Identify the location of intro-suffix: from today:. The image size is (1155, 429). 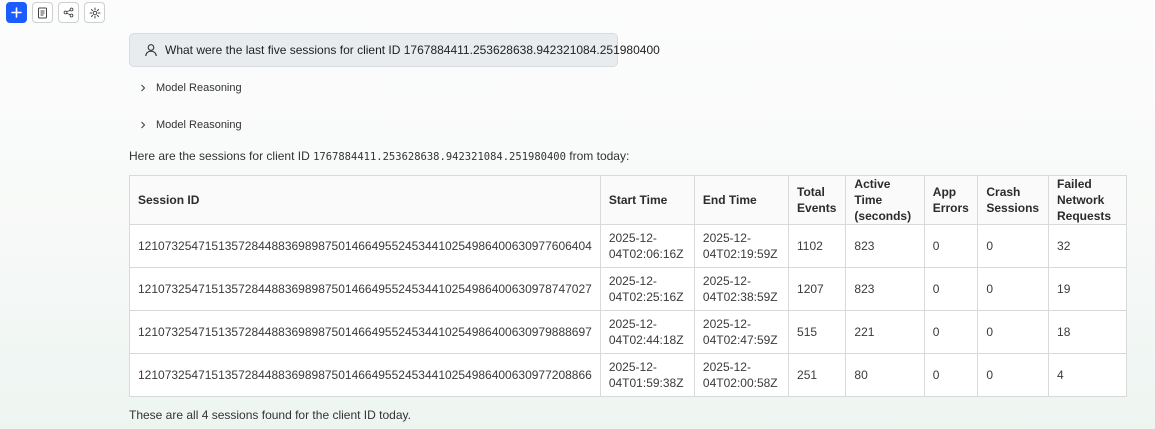
(597, 156).